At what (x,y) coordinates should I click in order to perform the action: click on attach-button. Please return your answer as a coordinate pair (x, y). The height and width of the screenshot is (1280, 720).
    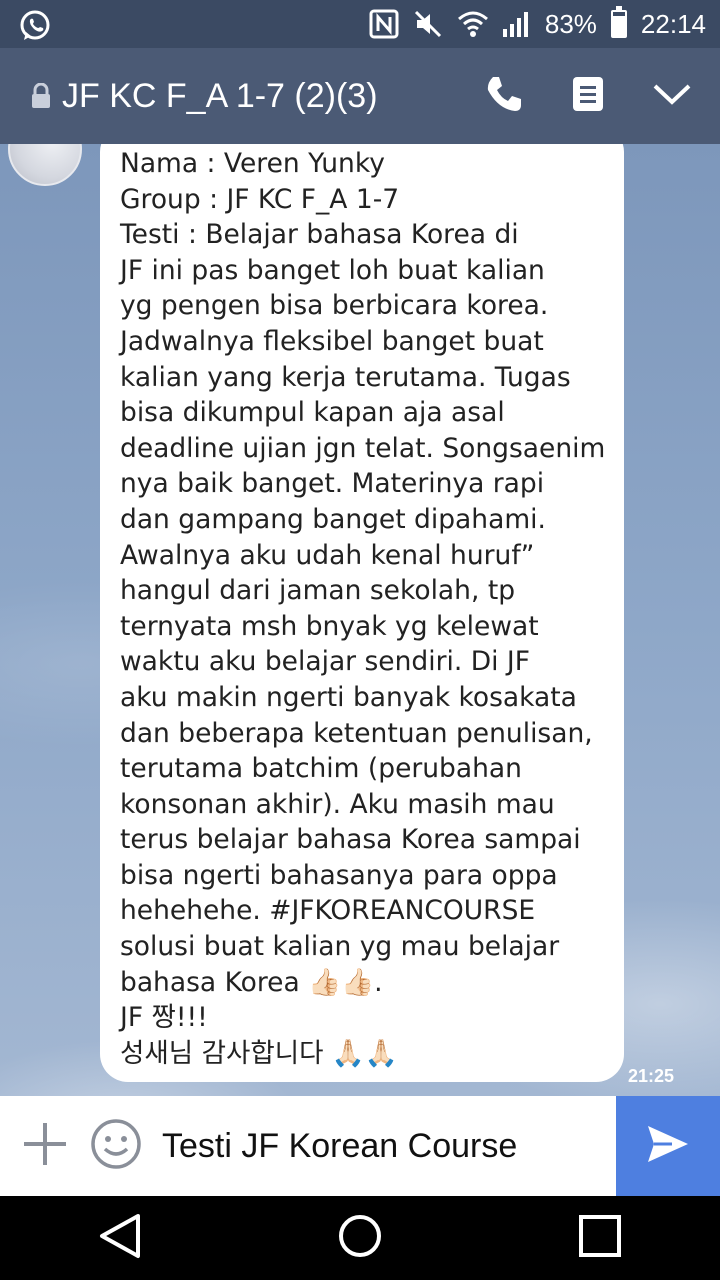
    Looking at the image, I should click on (45, 1146).